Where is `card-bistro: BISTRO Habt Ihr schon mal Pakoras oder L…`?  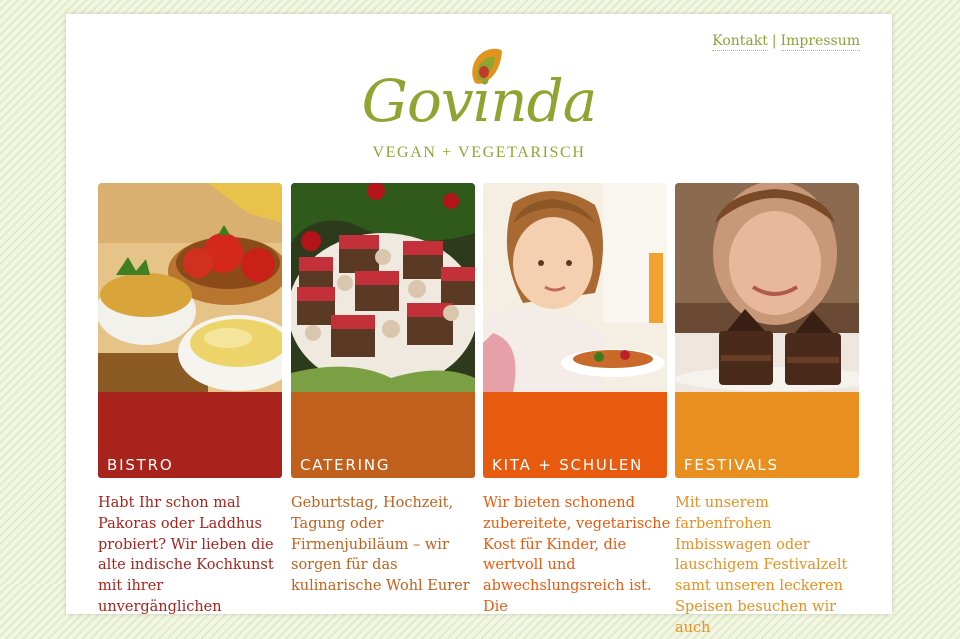 card-bistro: BISTRO Habt Ihr schon mal Pakoras oder L… is located at coordinates (190, 400).